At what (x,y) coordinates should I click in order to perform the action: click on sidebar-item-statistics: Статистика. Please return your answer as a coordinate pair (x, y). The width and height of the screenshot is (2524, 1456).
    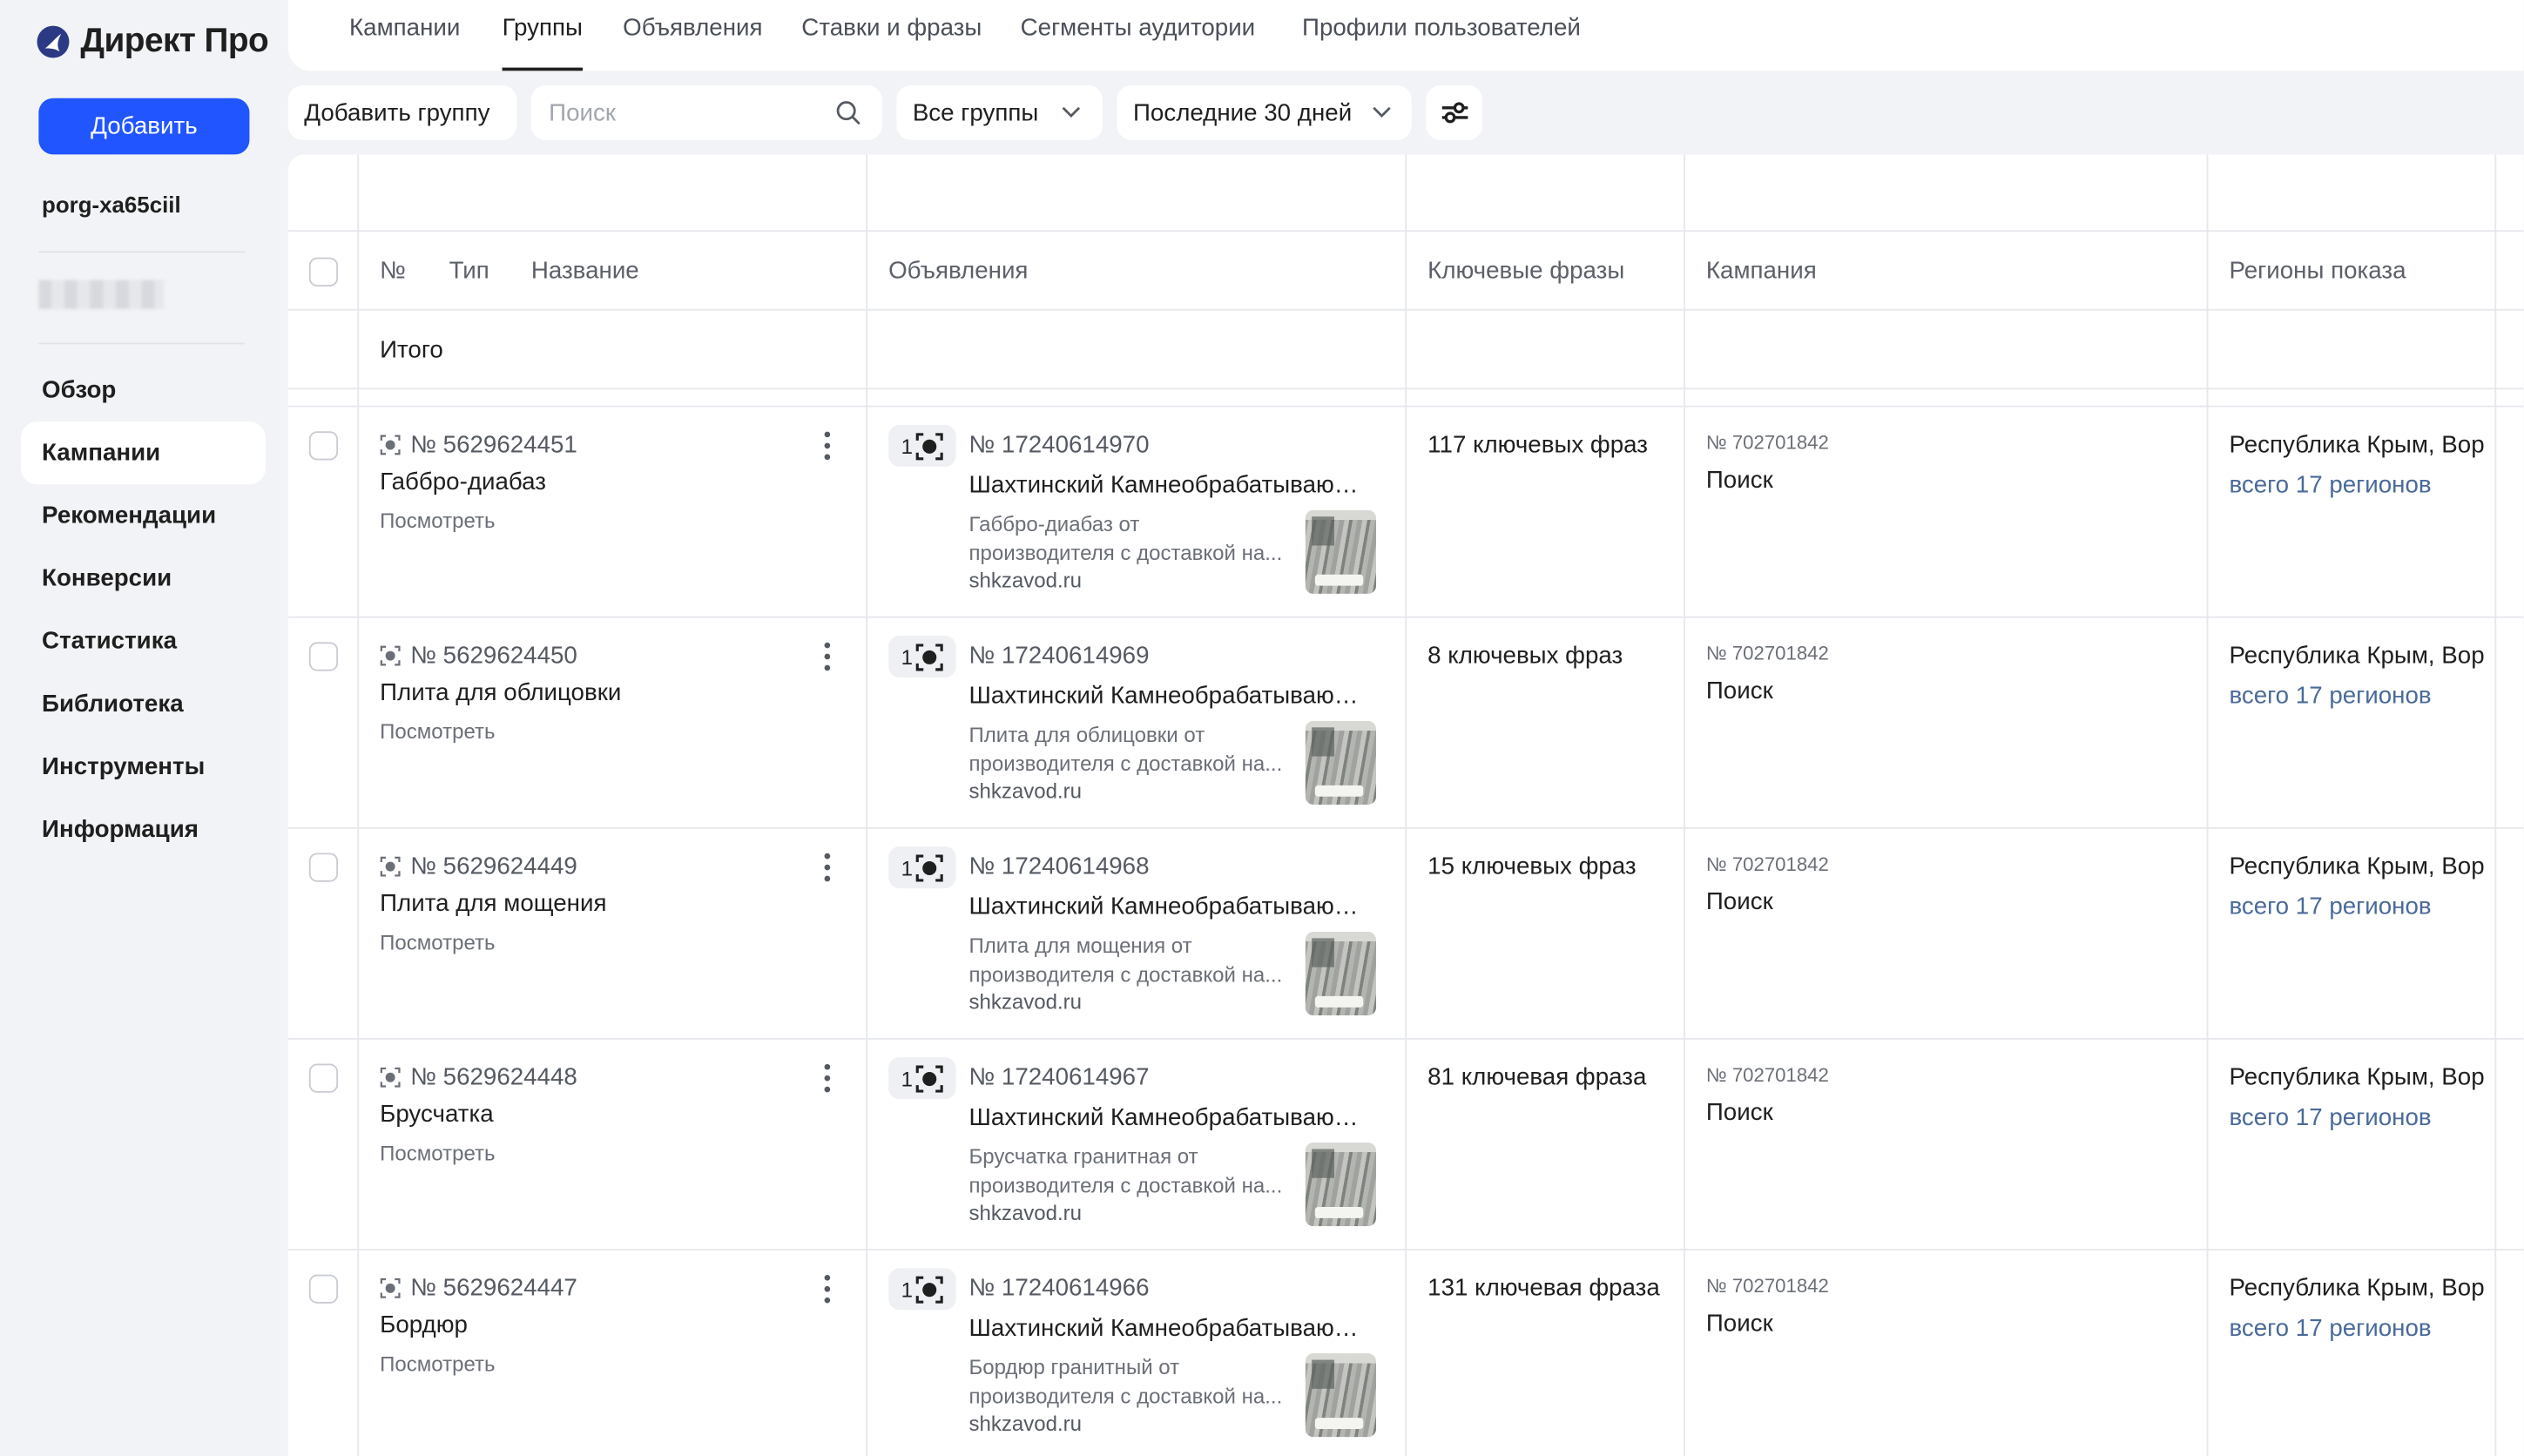
    Looking at the image, I should click on (143, 641).